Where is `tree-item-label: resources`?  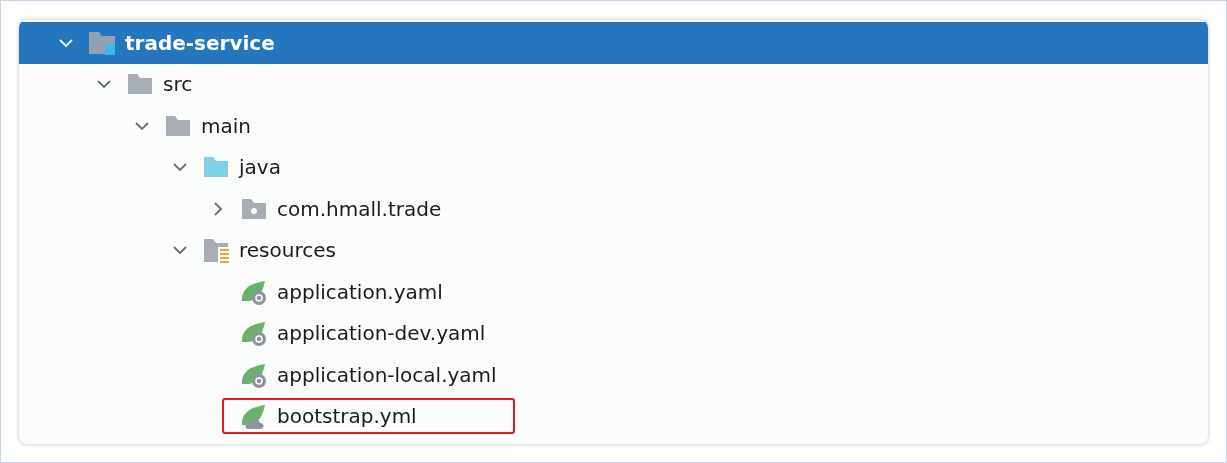 tree-item-label: resources is located at coordinates (287, 250).